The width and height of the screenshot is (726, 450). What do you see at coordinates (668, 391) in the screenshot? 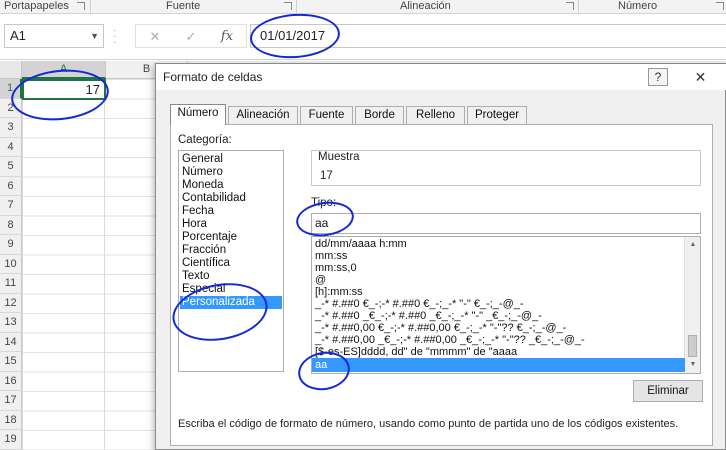
I see `delete-button: Eliminar` at bounding box center [668, 391].